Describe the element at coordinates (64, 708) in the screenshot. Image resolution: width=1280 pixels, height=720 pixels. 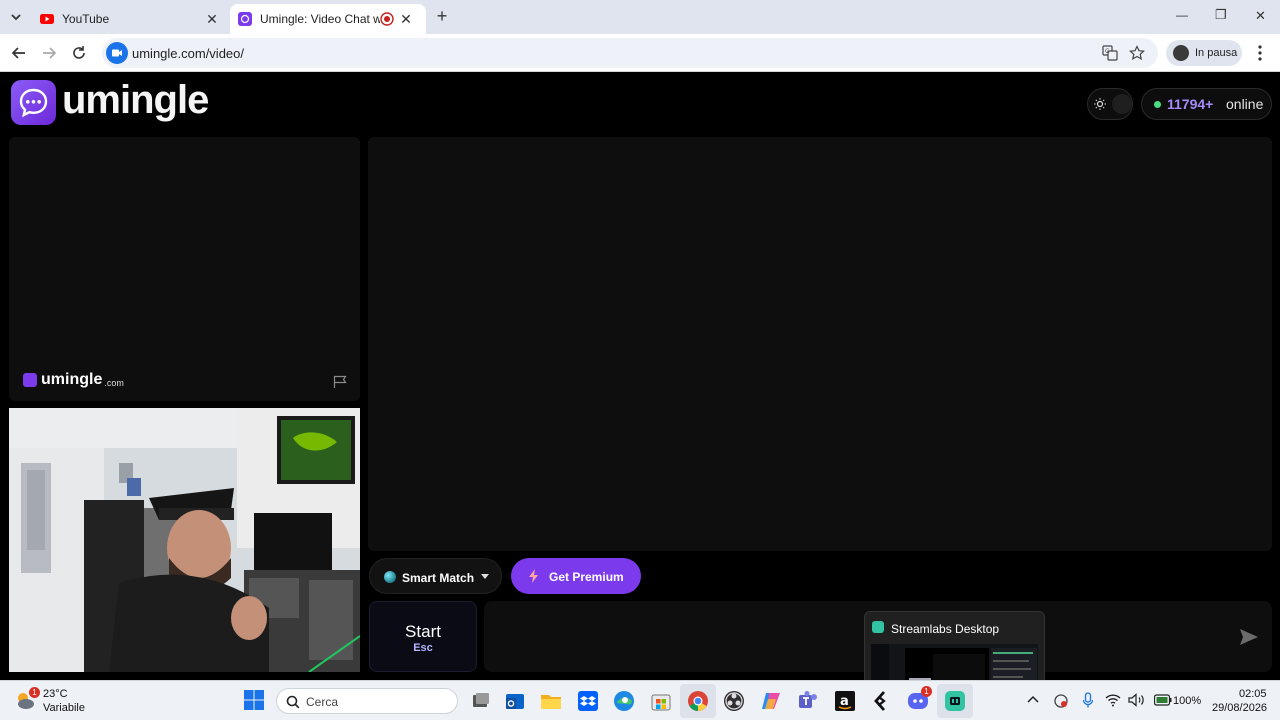
I see `weather-desc: Variabile` at that location.